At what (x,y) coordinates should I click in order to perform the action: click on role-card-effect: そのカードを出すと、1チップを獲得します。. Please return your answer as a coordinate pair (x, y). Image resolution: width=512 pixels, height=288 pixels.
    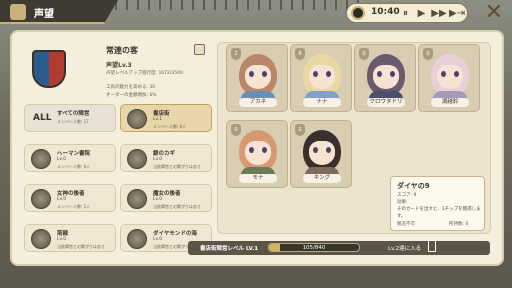
    Looking at the image, I should click on (439, 213).